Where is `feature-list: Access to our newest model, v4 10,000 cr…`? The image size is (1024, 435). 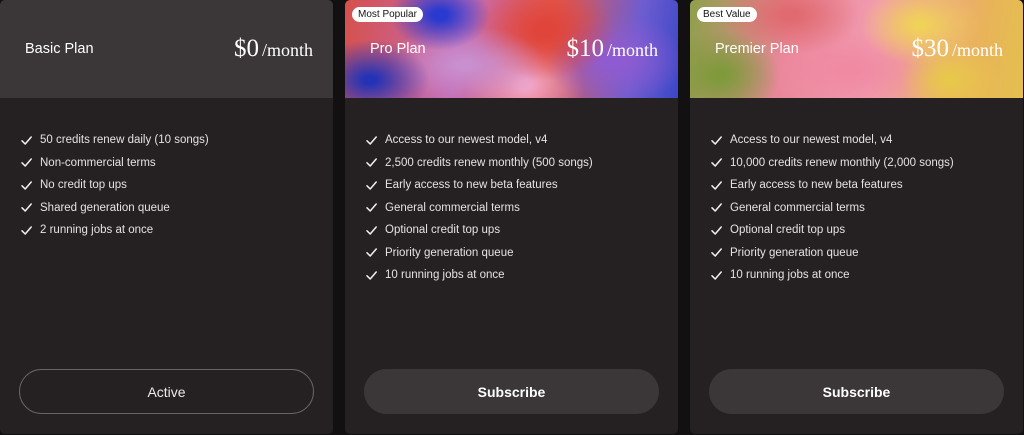 feature-list: Access to our newest model, v4 10,000 cr… is located at coordinates (856, 192).